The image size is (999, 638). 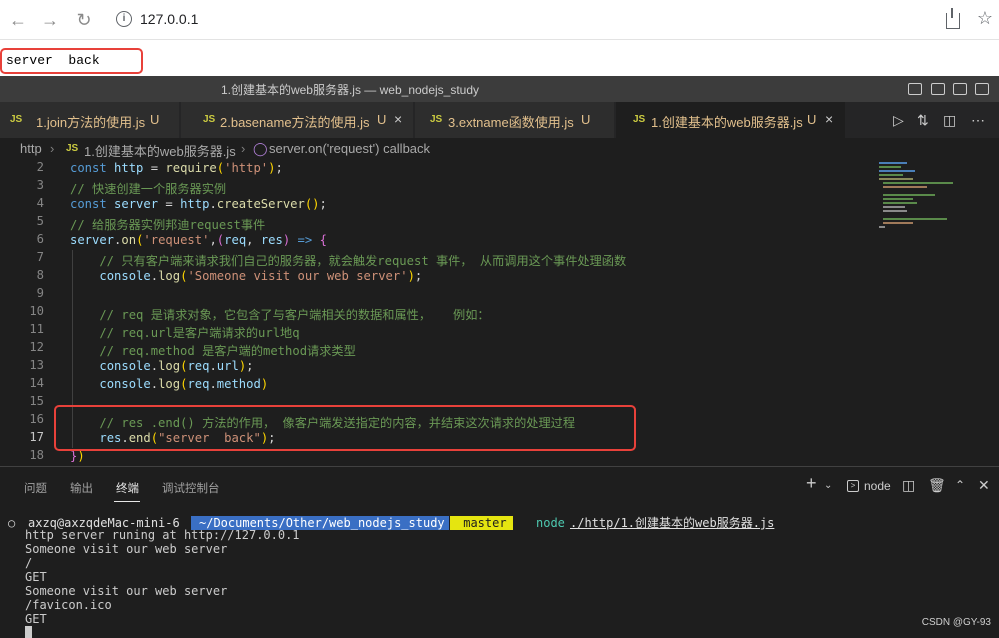 I want to click on code-line: 13 console.log(req.url);, so click(x=141, y=365).